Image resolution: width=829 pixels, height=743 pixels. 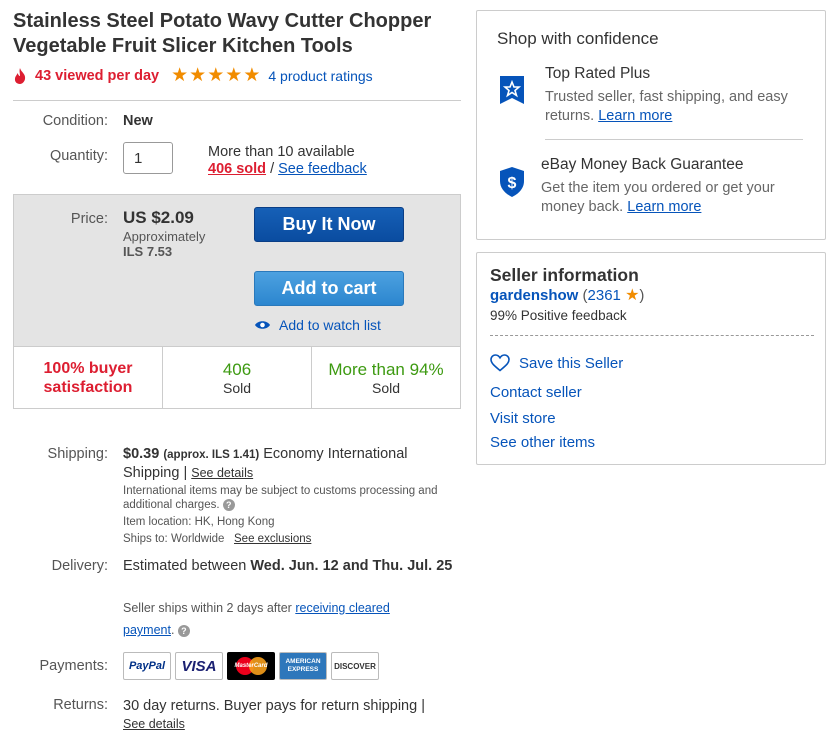 What do you see at coordinates (329, 224) in the screenshot?
I see `buy-it-now-button: Buy It Now` at bounding box center [329, 224].